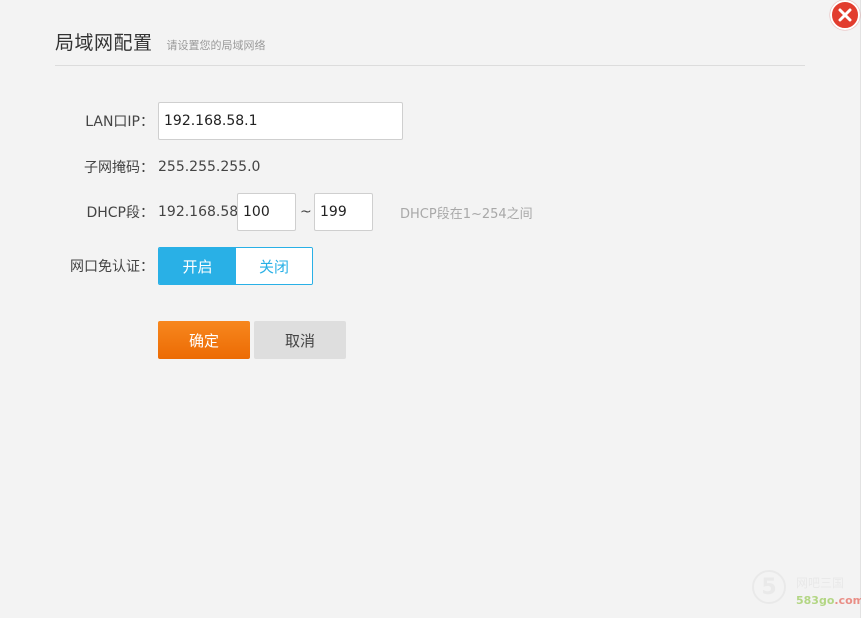  What do you see at coordinates (160, 41) in the screenshot?
I see `dialog-header: 局域网配置 请设置您的局域网络` at bounding box center [160, 41].